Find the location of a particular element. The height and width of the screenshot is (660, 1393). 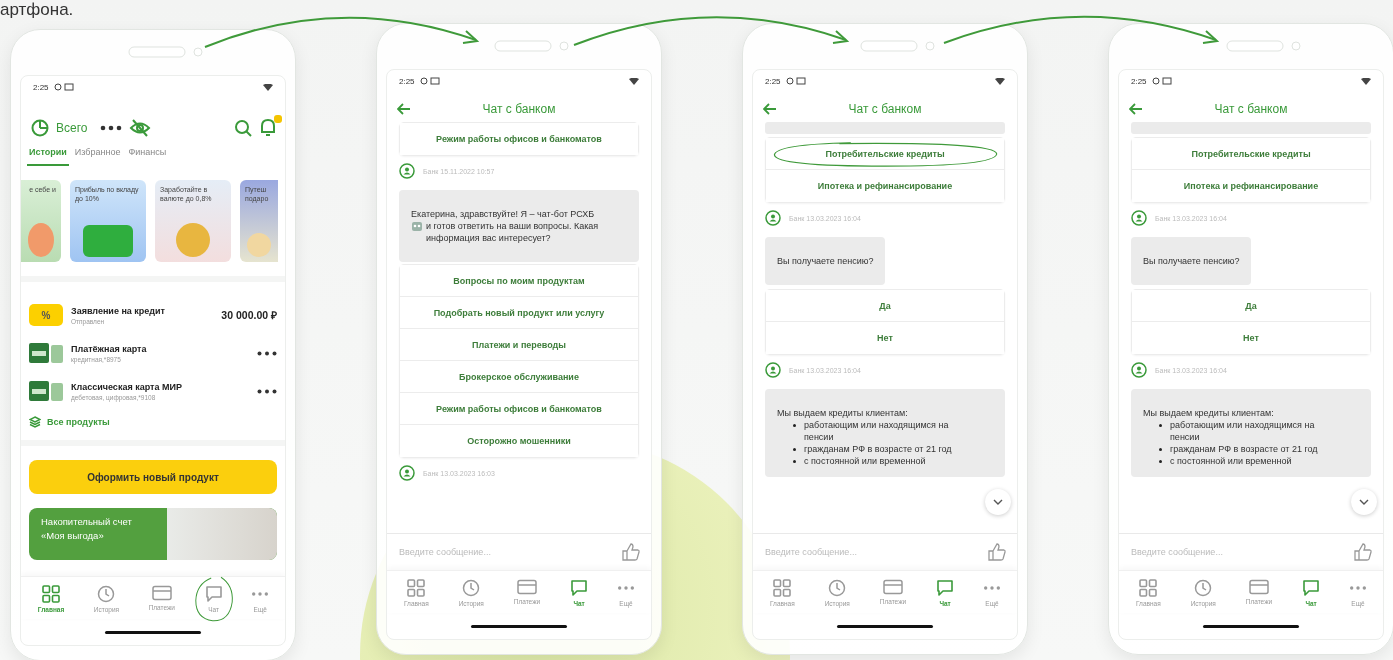

product-title: Заявление на кредит is located at coordinates (118, 310).